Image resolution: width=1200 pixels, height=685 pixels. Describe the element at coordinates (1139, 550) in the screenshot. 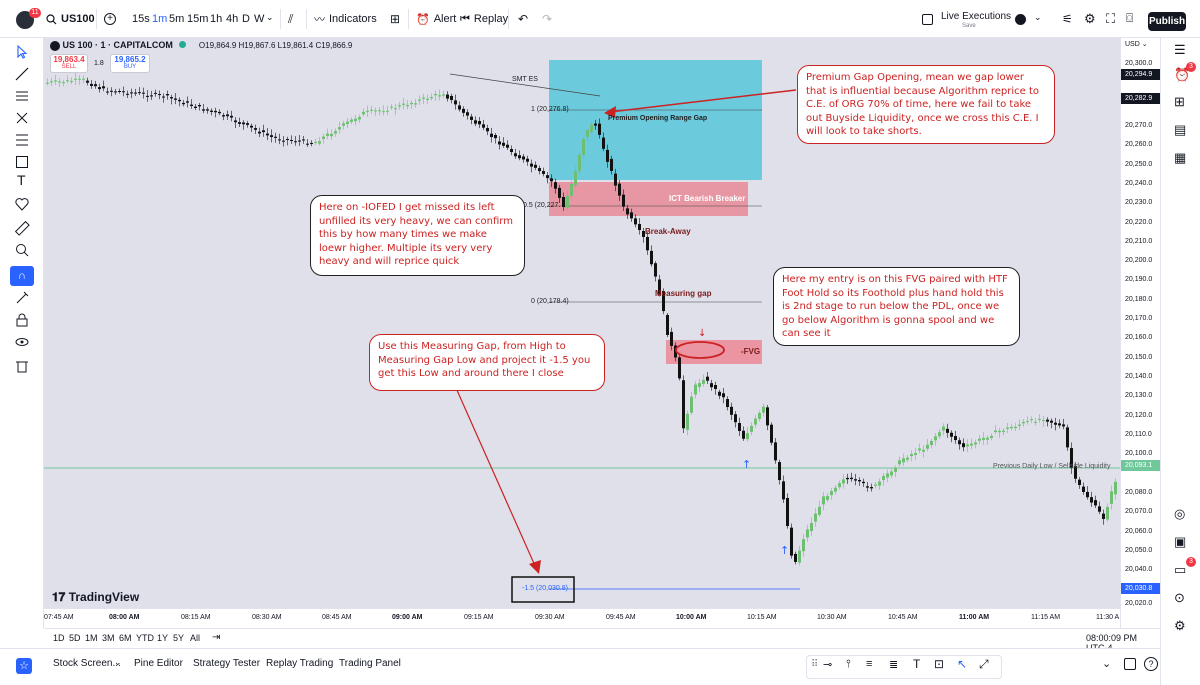

I see `price-label: 20,050.0` at that location.